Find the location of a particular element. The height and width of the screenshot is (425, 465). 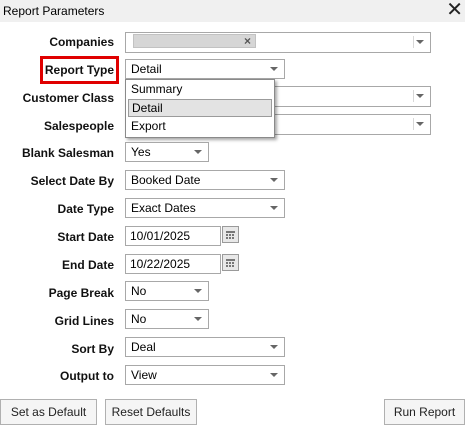

salespeople-label: Salespeople is located at coordinates (78, 126).